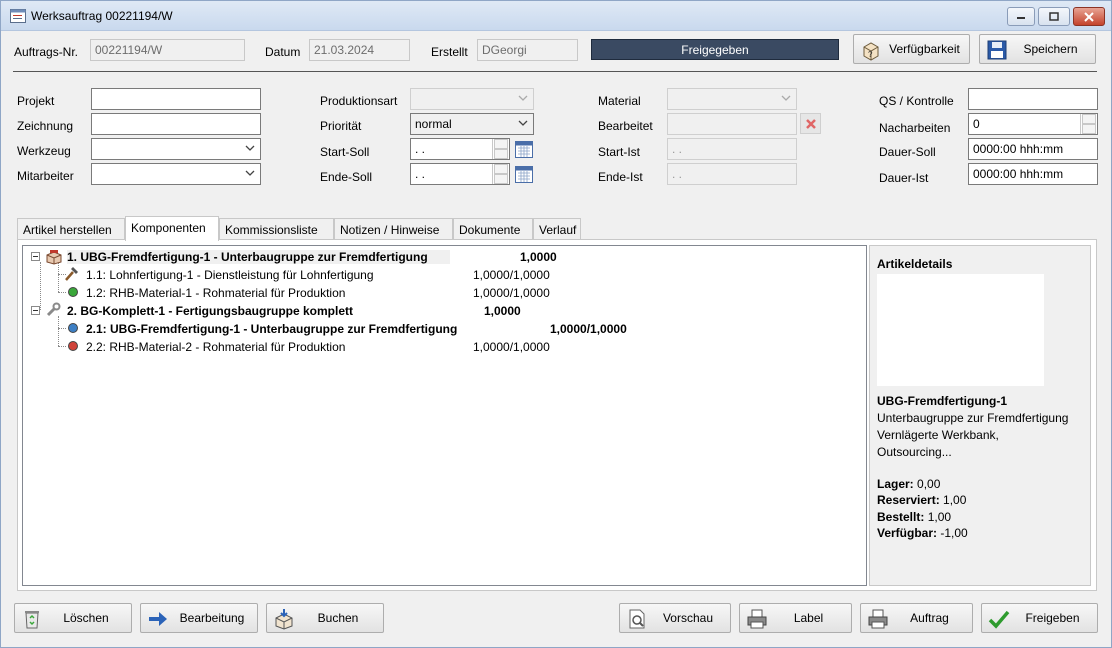 This screenshot has width=1112, height=648. Describe the element at coordinates (555, 71) in the screenshot. I see `header-separator` at that location.